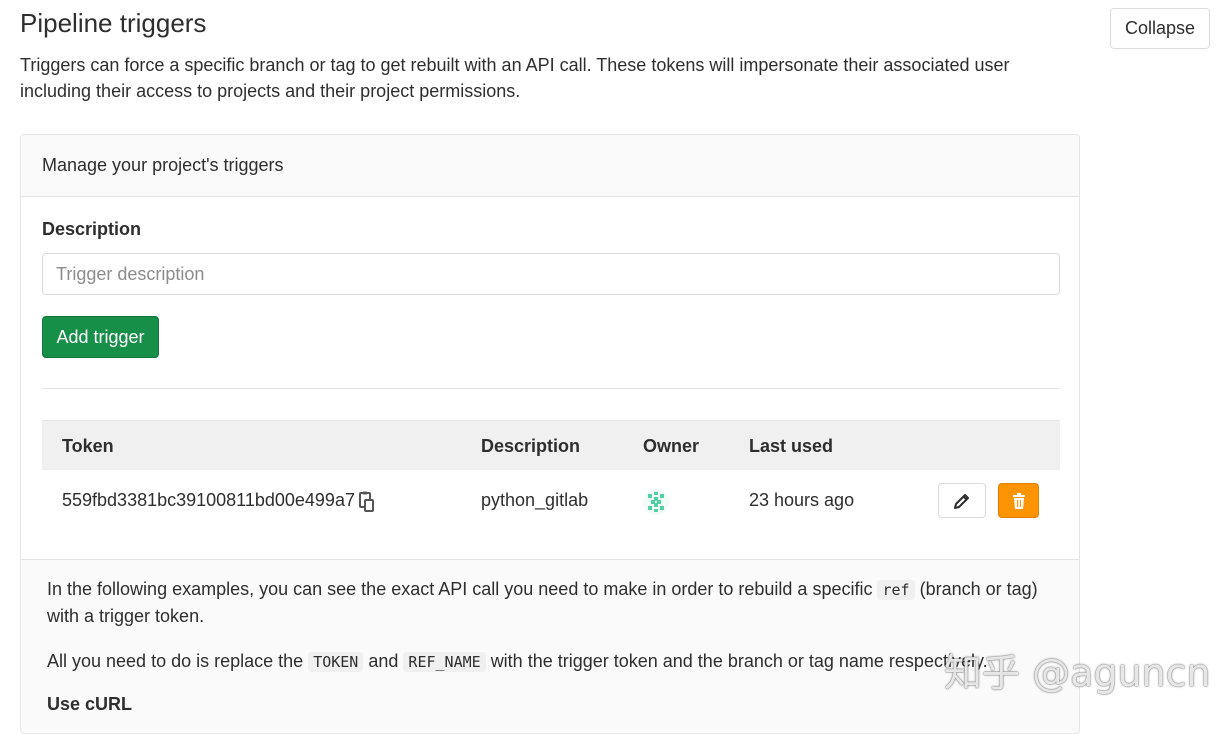  I want to click on clipboard-icon, so click(366, 502).